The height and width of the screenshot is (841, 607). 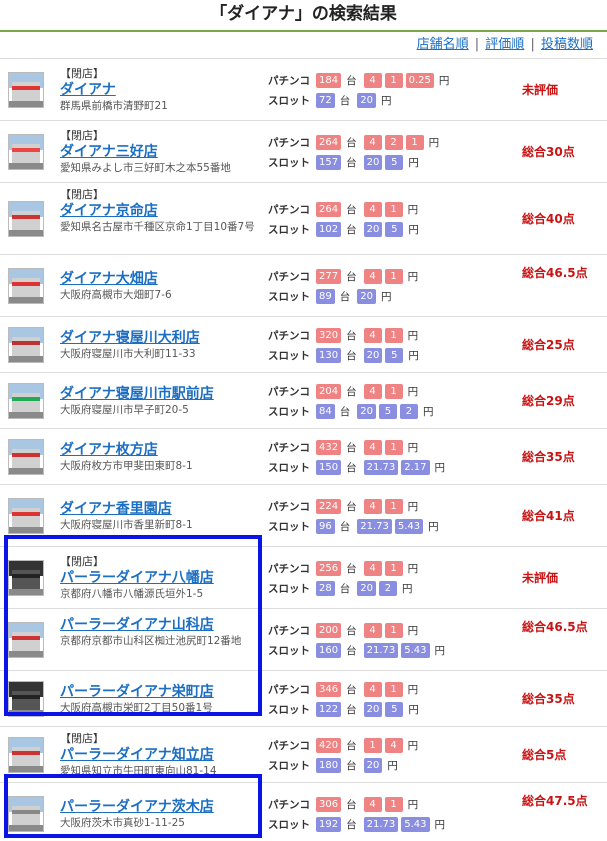 I want to click on store-name-link: ダイアナ三好店, so click(x=160, y=152).